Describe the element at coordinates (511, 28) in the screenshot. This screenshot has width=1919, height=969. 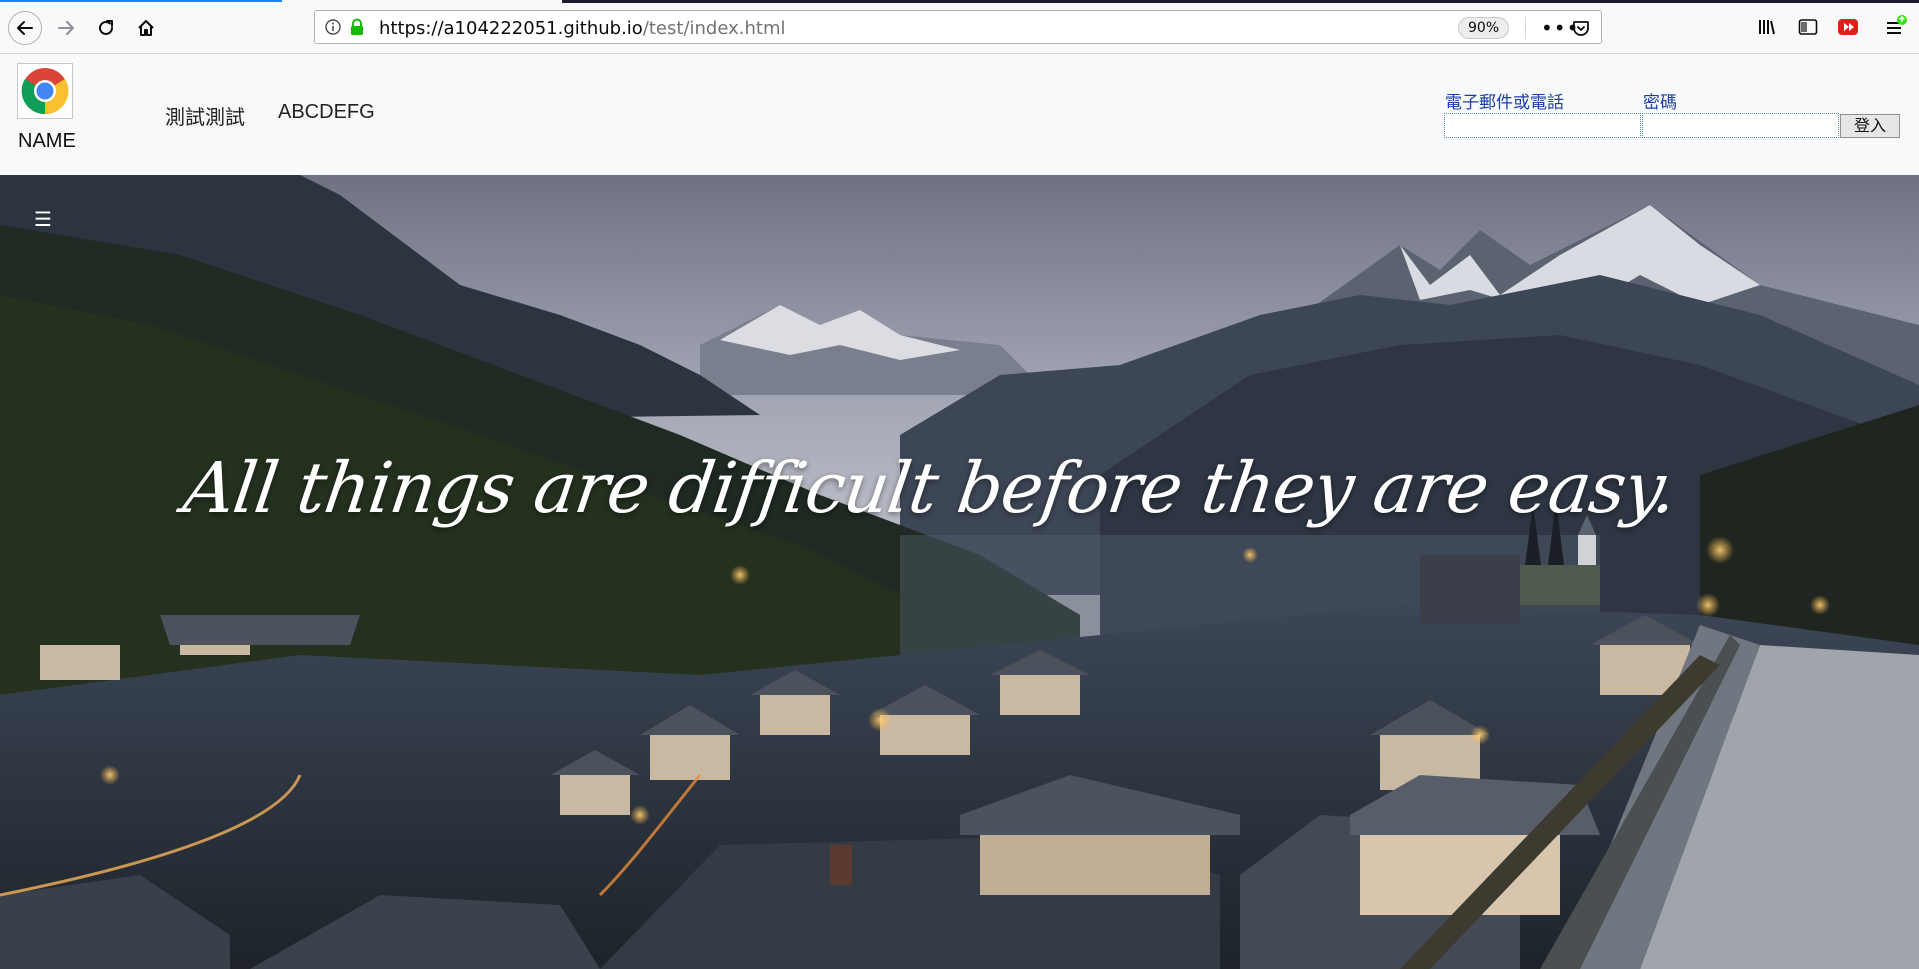
I see `url-host: https://a104222051.github.io` at that location.